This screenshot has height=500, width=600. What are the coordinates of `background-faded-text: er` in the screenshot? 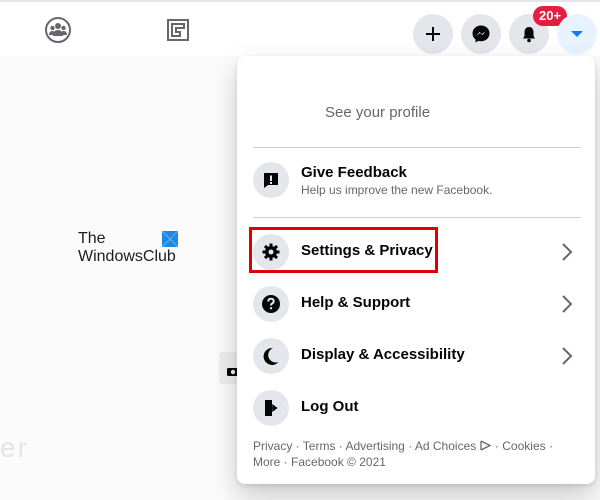 It's located at (14, 447).